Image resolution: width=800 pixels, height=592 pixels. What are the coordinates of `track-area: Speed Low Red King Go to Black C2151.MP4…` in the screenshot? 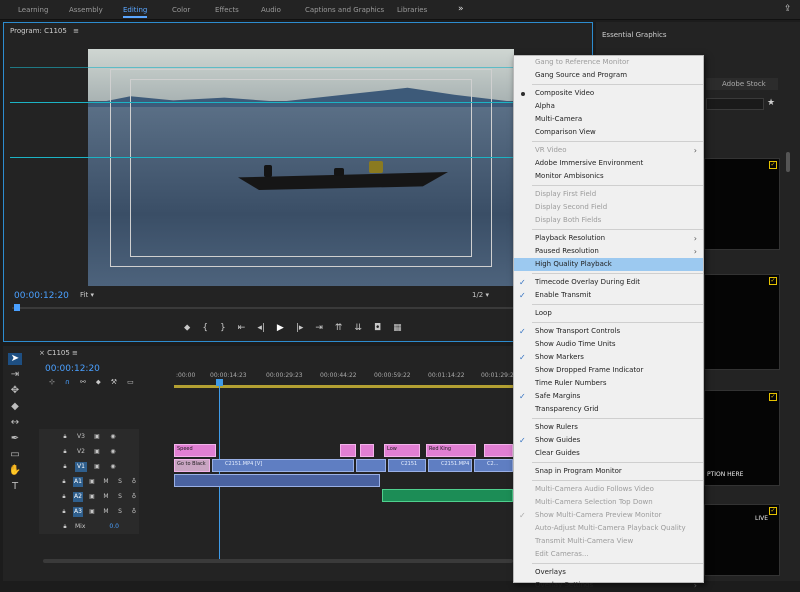 It's located at (343, 481).